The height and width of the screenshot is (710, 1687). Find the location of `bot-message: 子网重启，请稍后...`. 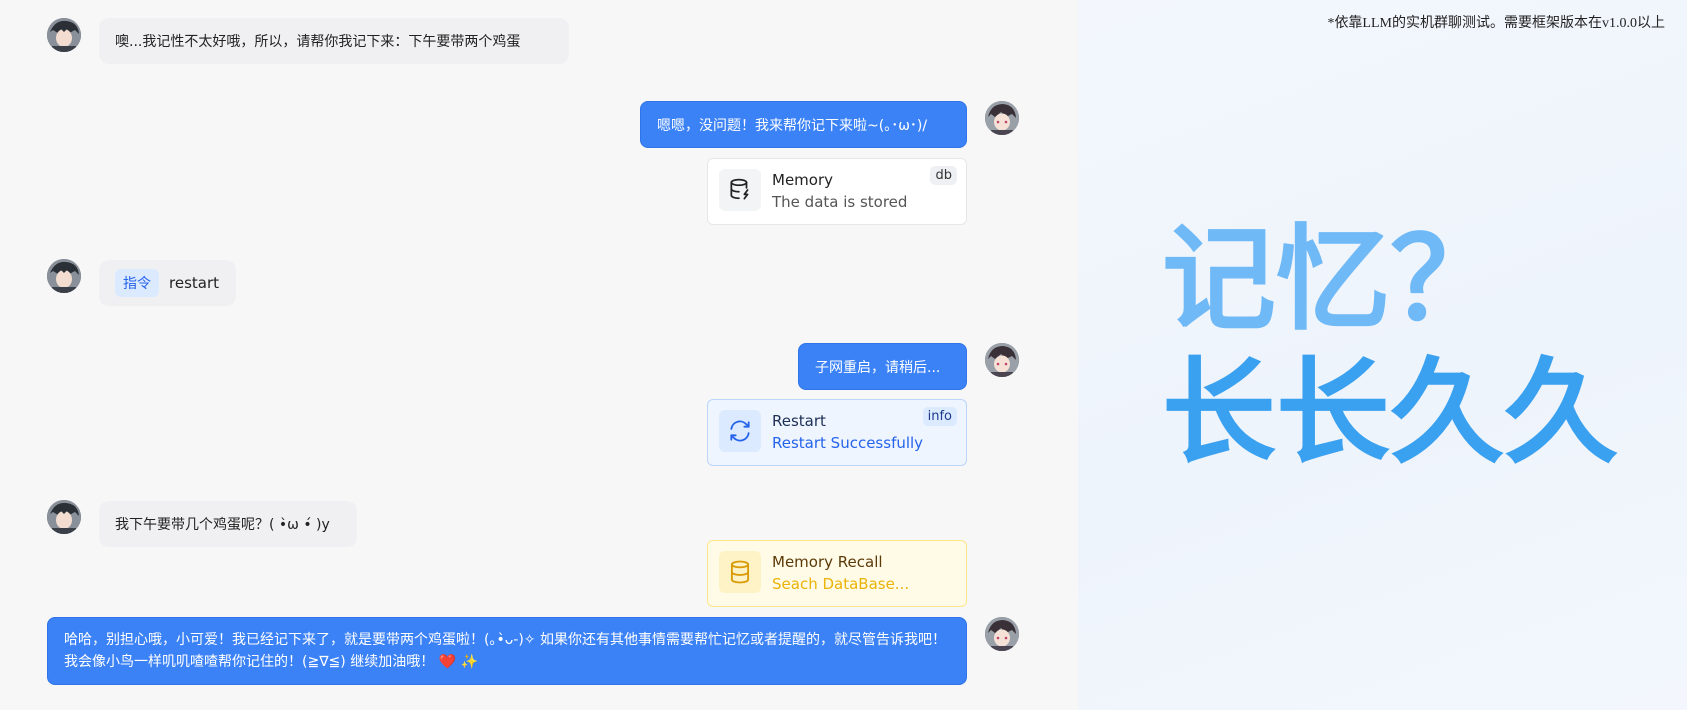

bot-message: 子网重启，请稍后... is located at coordinates (882, 366).